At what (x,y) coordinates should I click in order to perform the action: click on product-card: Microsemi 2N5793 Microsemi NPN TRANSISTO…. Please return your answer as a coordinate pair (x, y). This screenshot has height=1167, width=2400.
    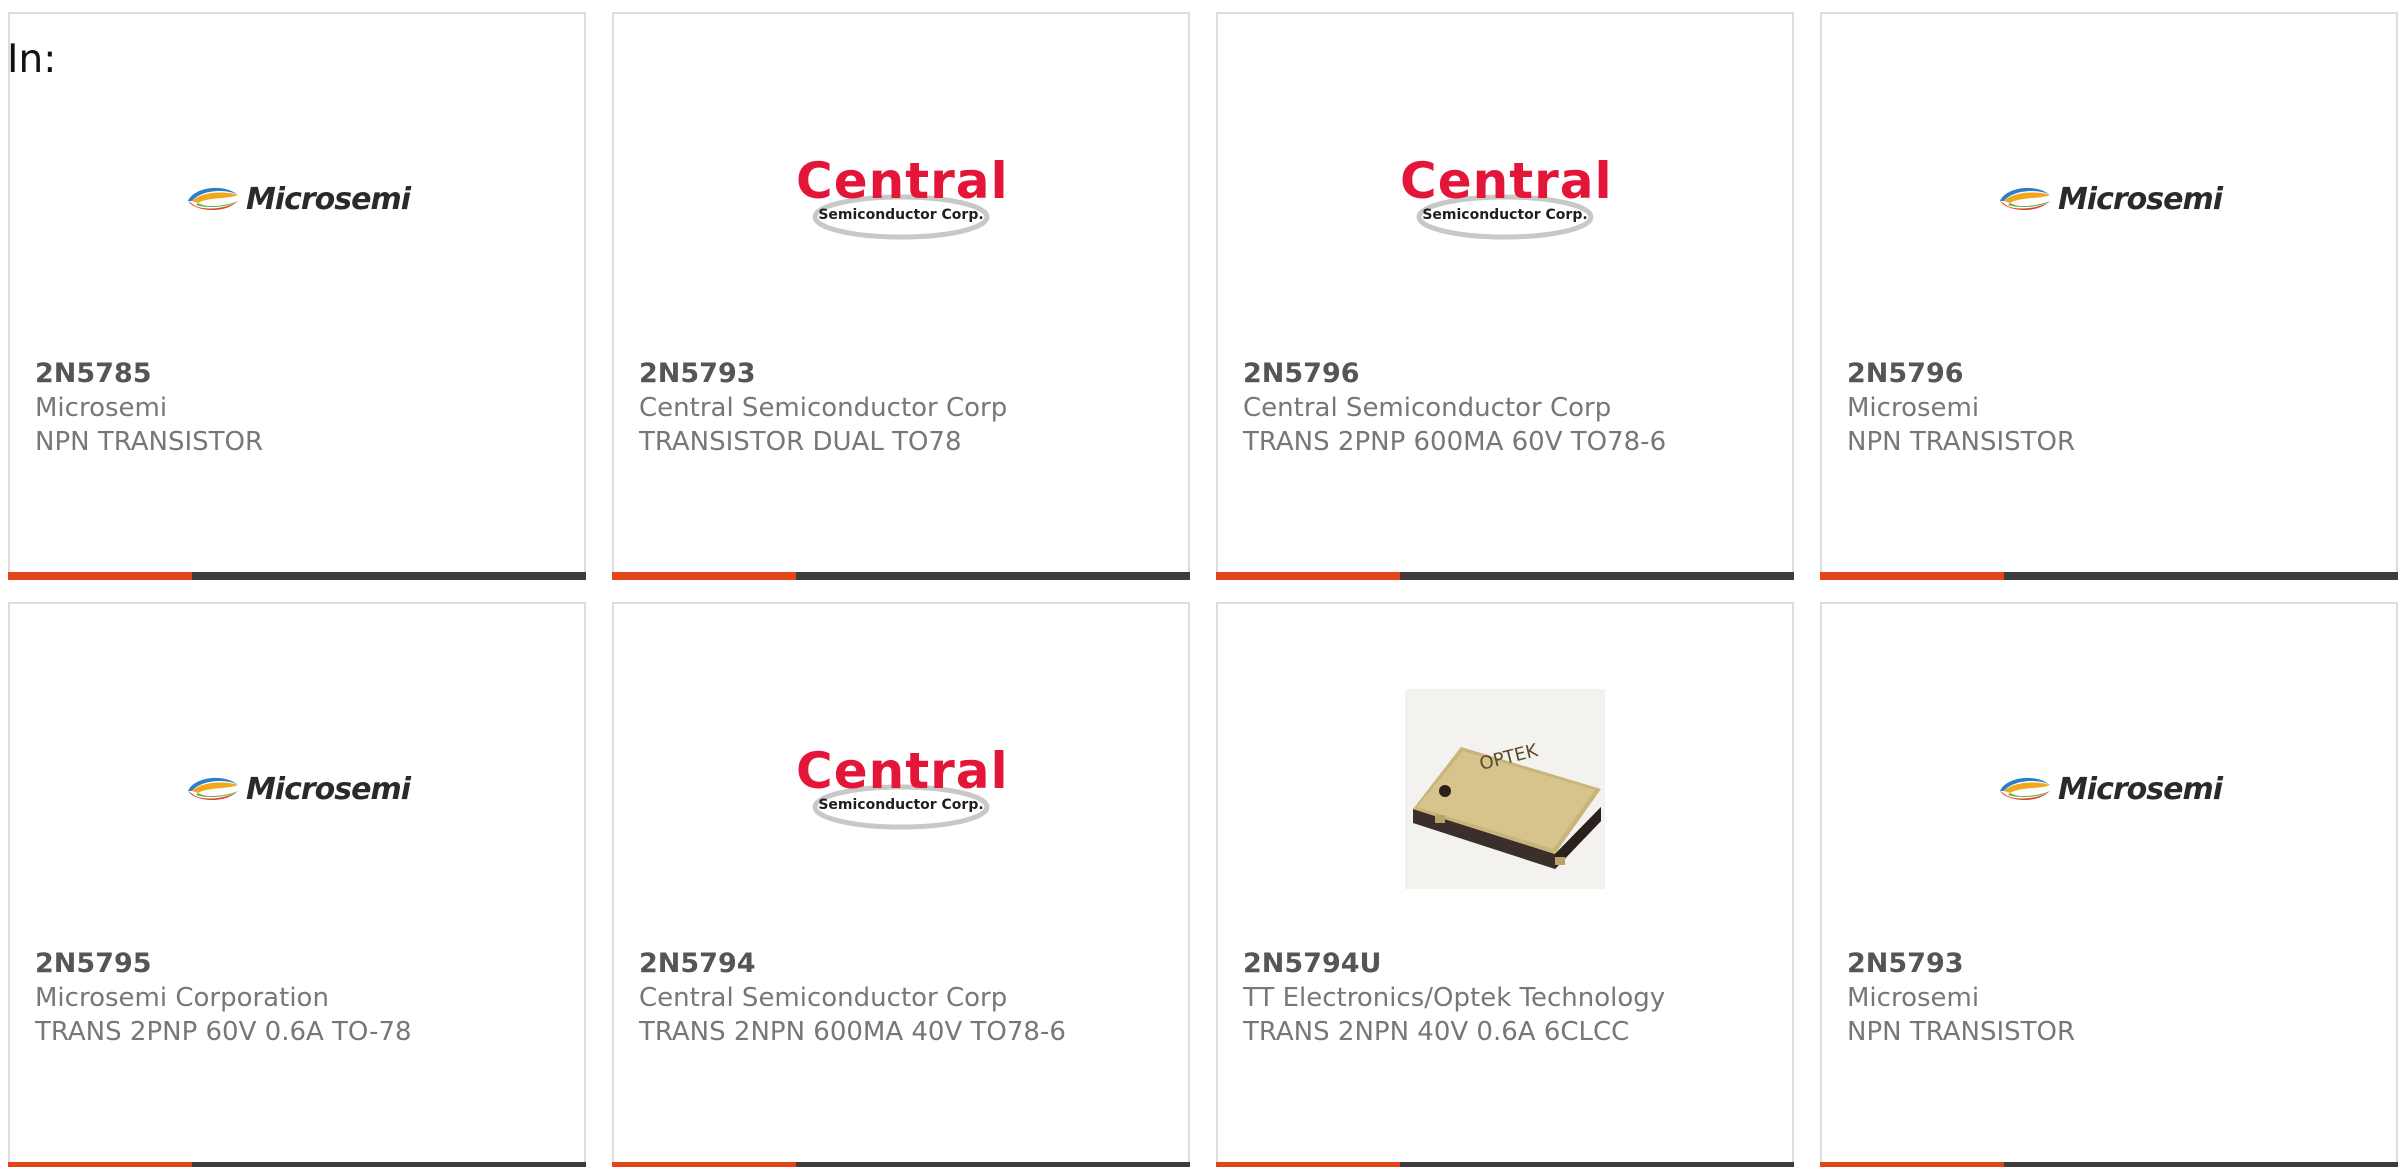
    Looking at the image, I should click on (2109, 884).